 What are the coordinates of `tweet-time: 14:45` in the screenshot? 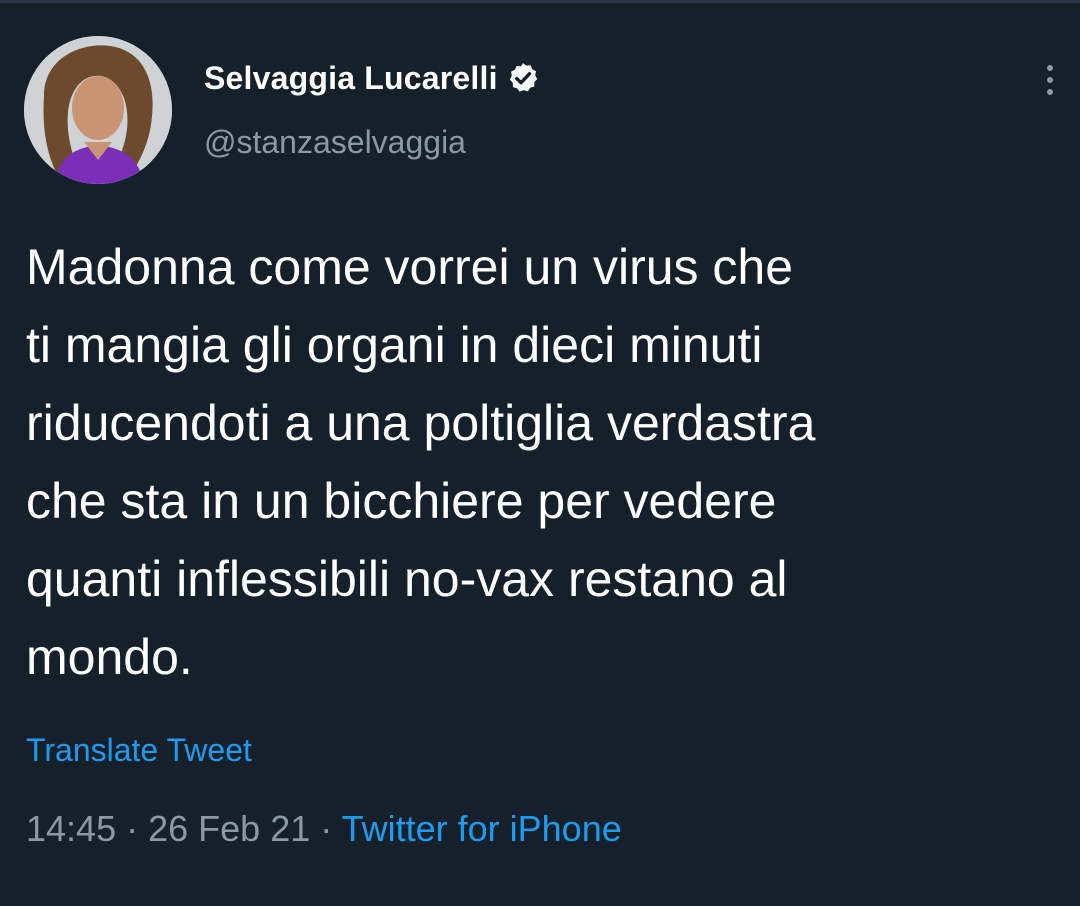 It's located at (71, 828).